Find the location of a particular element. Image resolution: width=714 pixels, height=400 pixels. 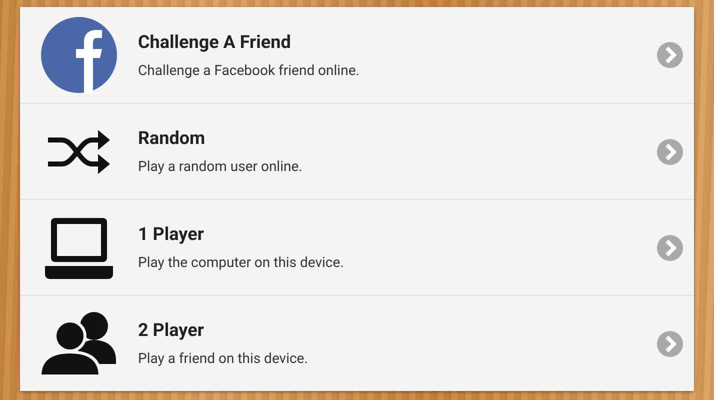

option-title: Random is located at coordinates (172, 138).